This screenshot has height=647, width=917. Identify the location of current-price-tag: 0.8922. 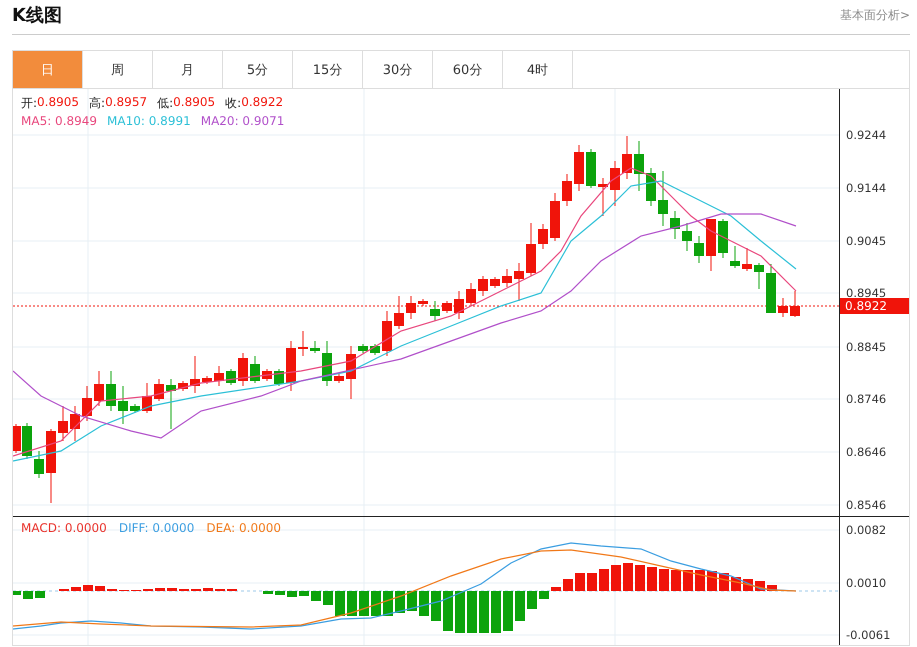
(874, 306).